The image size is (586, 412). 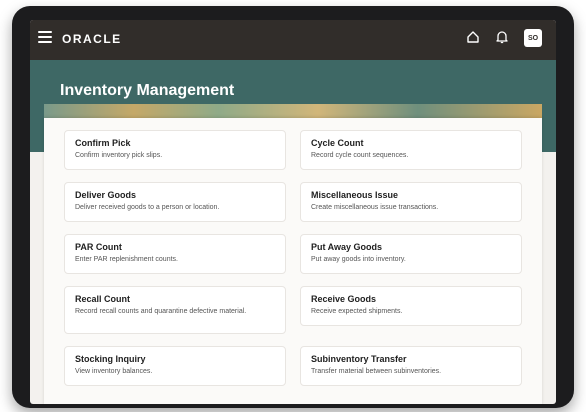 I want to click on card-description: Put away goods into inventory., so click(x=358, y=259).